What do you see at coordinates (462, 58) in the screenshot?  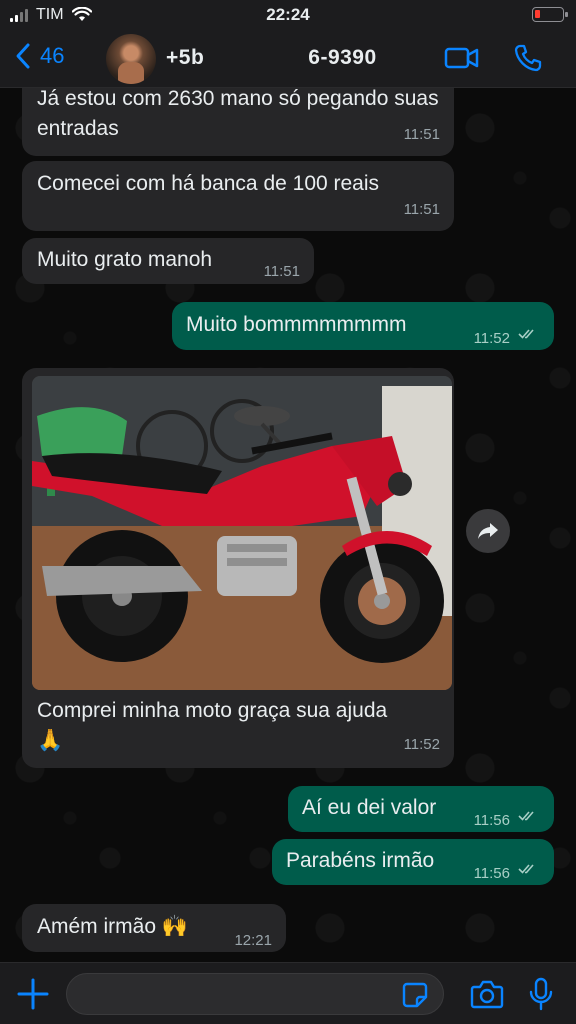 I see `video-call-icon` at bounding box center [462, 58].